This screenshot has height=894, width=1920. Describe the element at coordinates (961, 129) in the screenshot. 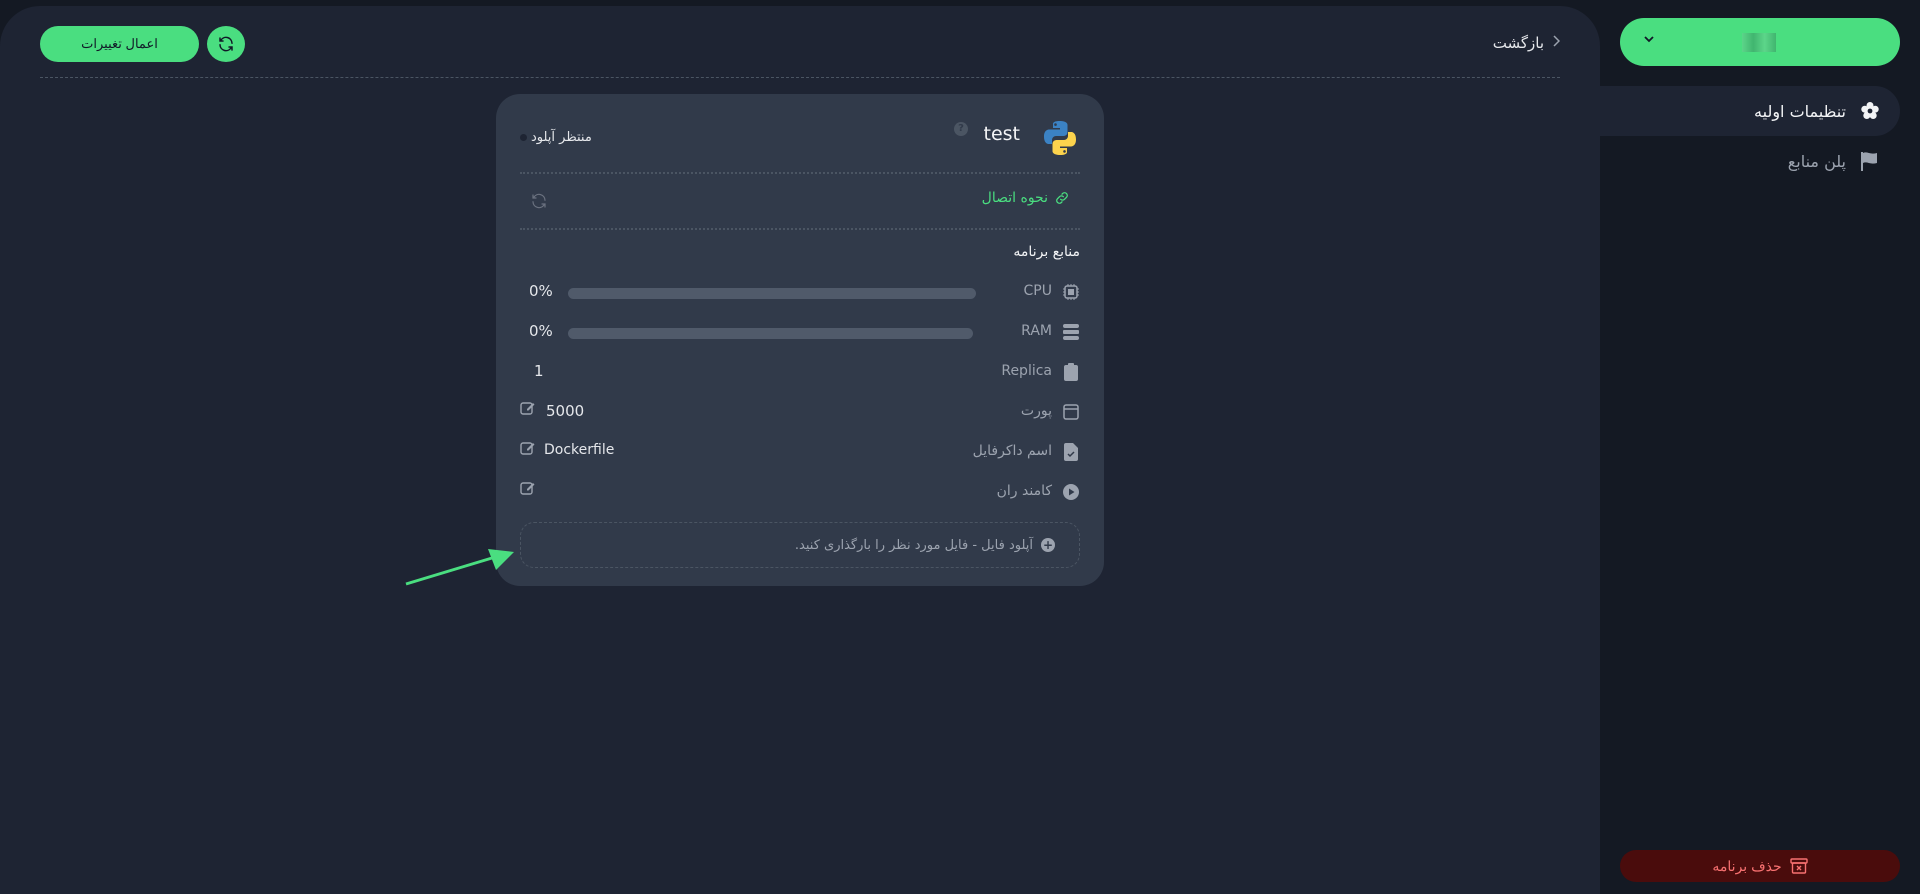

I see `help-icon: ?` at that location.